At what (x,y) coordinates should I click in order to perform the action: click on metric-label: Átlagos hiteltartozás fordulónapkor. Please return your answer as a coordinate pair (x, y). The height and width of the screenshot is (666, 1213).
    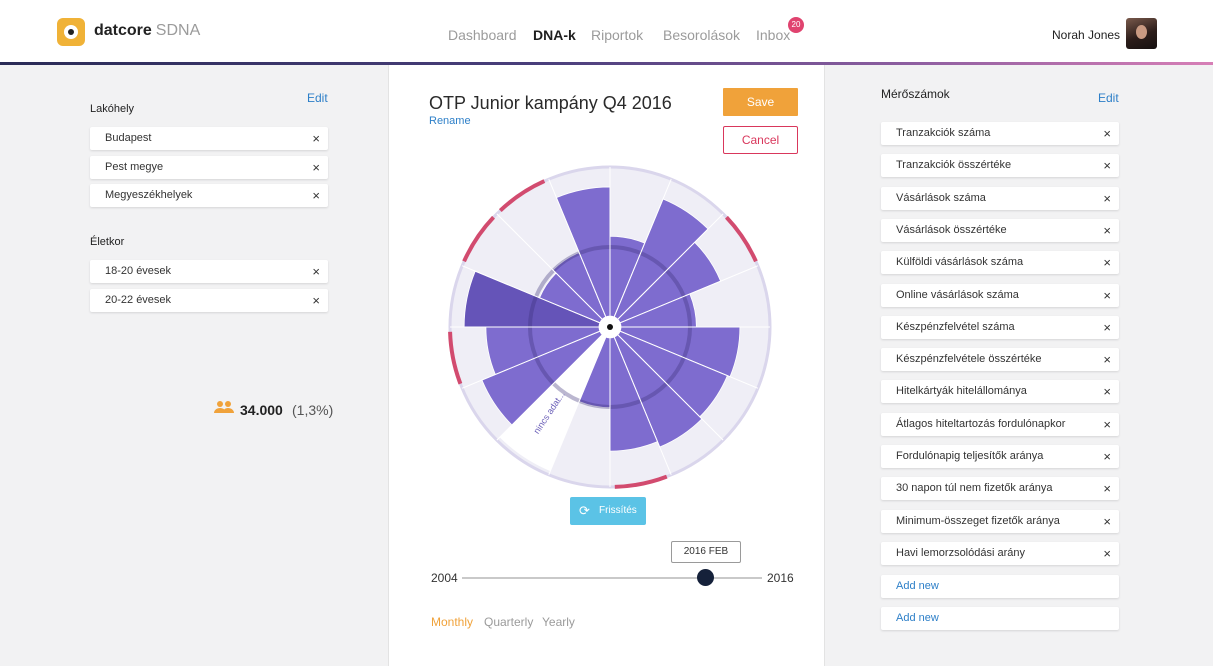
    Looking at the image, I should click on (981, 423).